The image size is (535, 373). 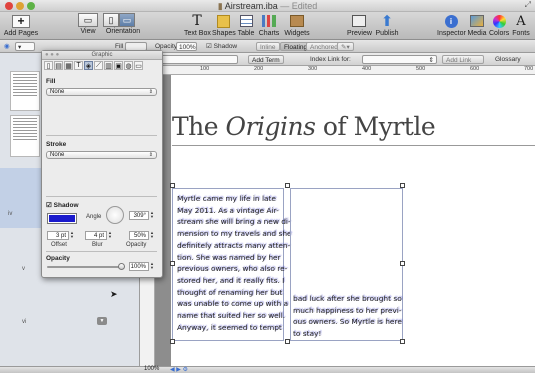 I want to click on media-icon, so click(x=477, y=21).